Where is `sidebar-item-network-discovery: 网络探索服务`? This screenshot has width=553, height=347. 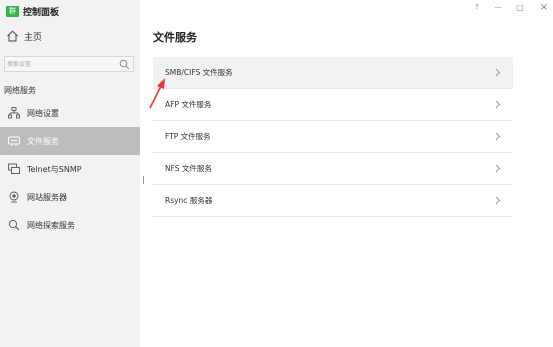 sidebar-item-network-discovery: 网络探索服务 is located at coordinates (70, 225).